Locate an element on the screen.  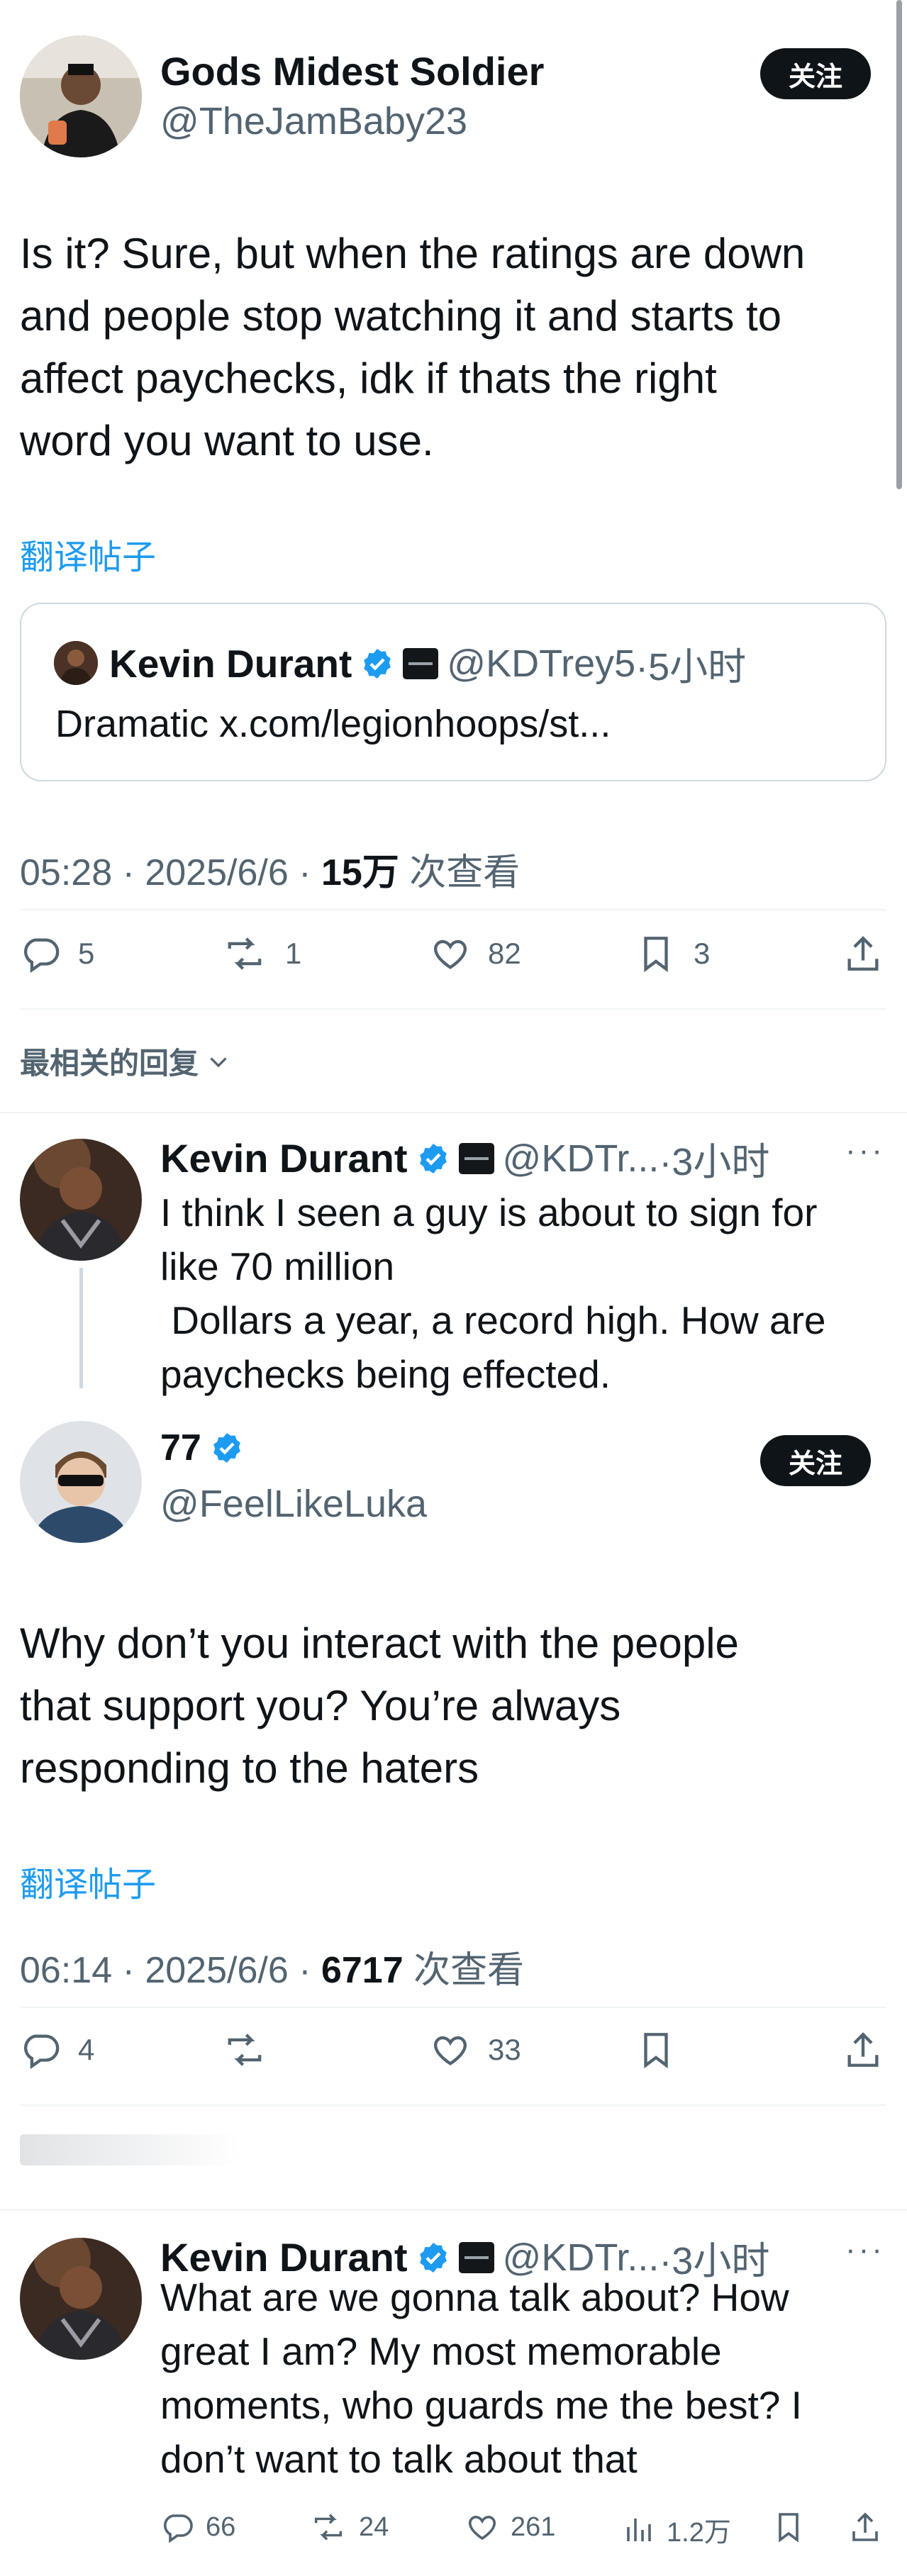
share-icon is located at coordinates (865, 2526).